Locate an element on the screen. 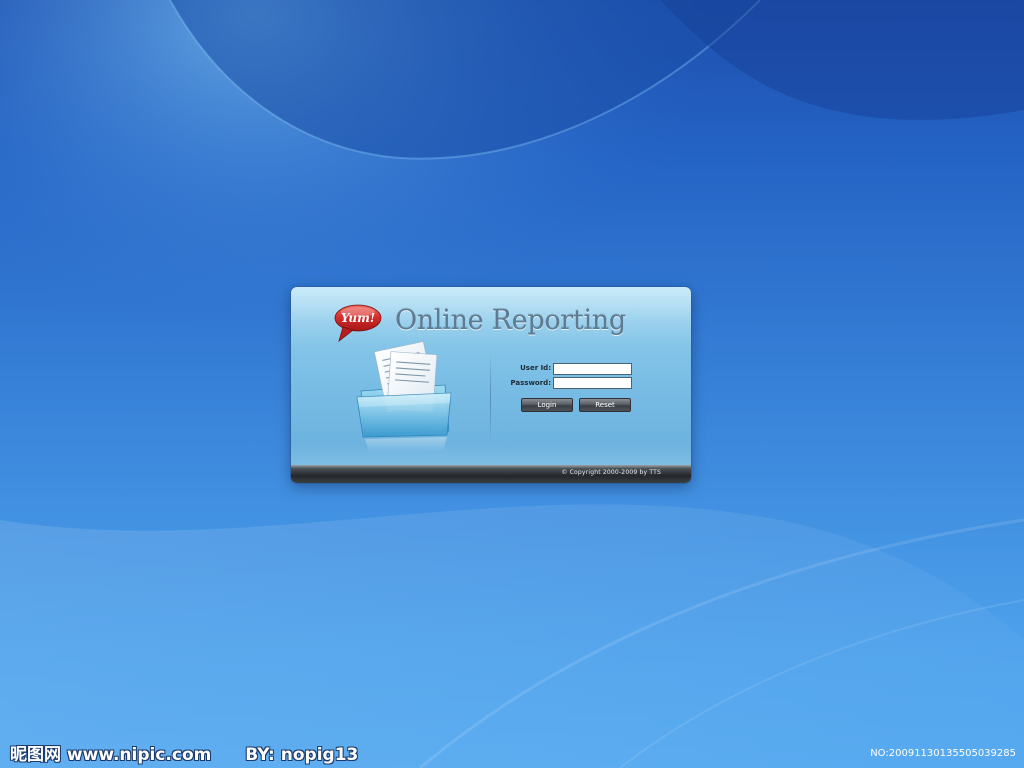 This screenshot has width=1024, height=768. site-watermark: 昵图网 www.nipic.com BY: nopig13 is located at coordinates (184, 752).